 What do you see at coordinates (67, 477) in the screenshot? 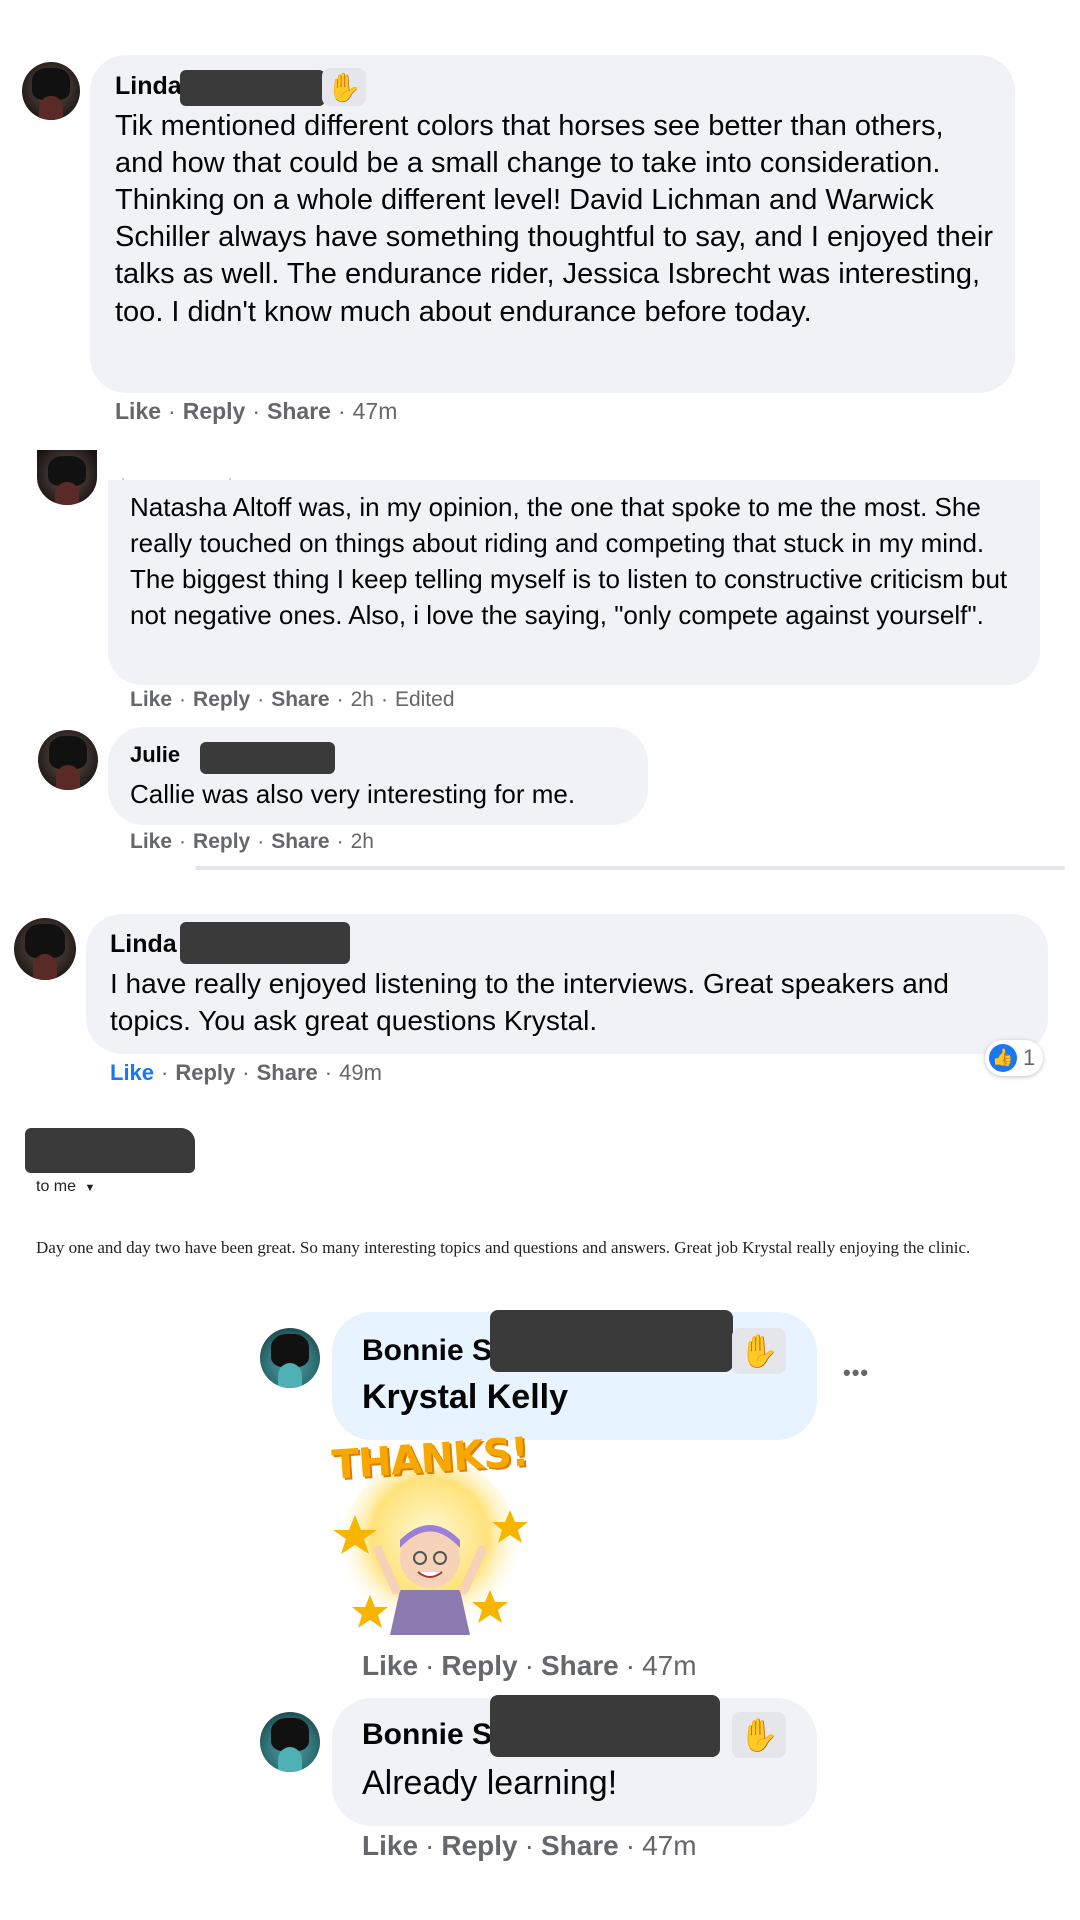
I see `avatar-cropped` at bounding box center [67, 477].